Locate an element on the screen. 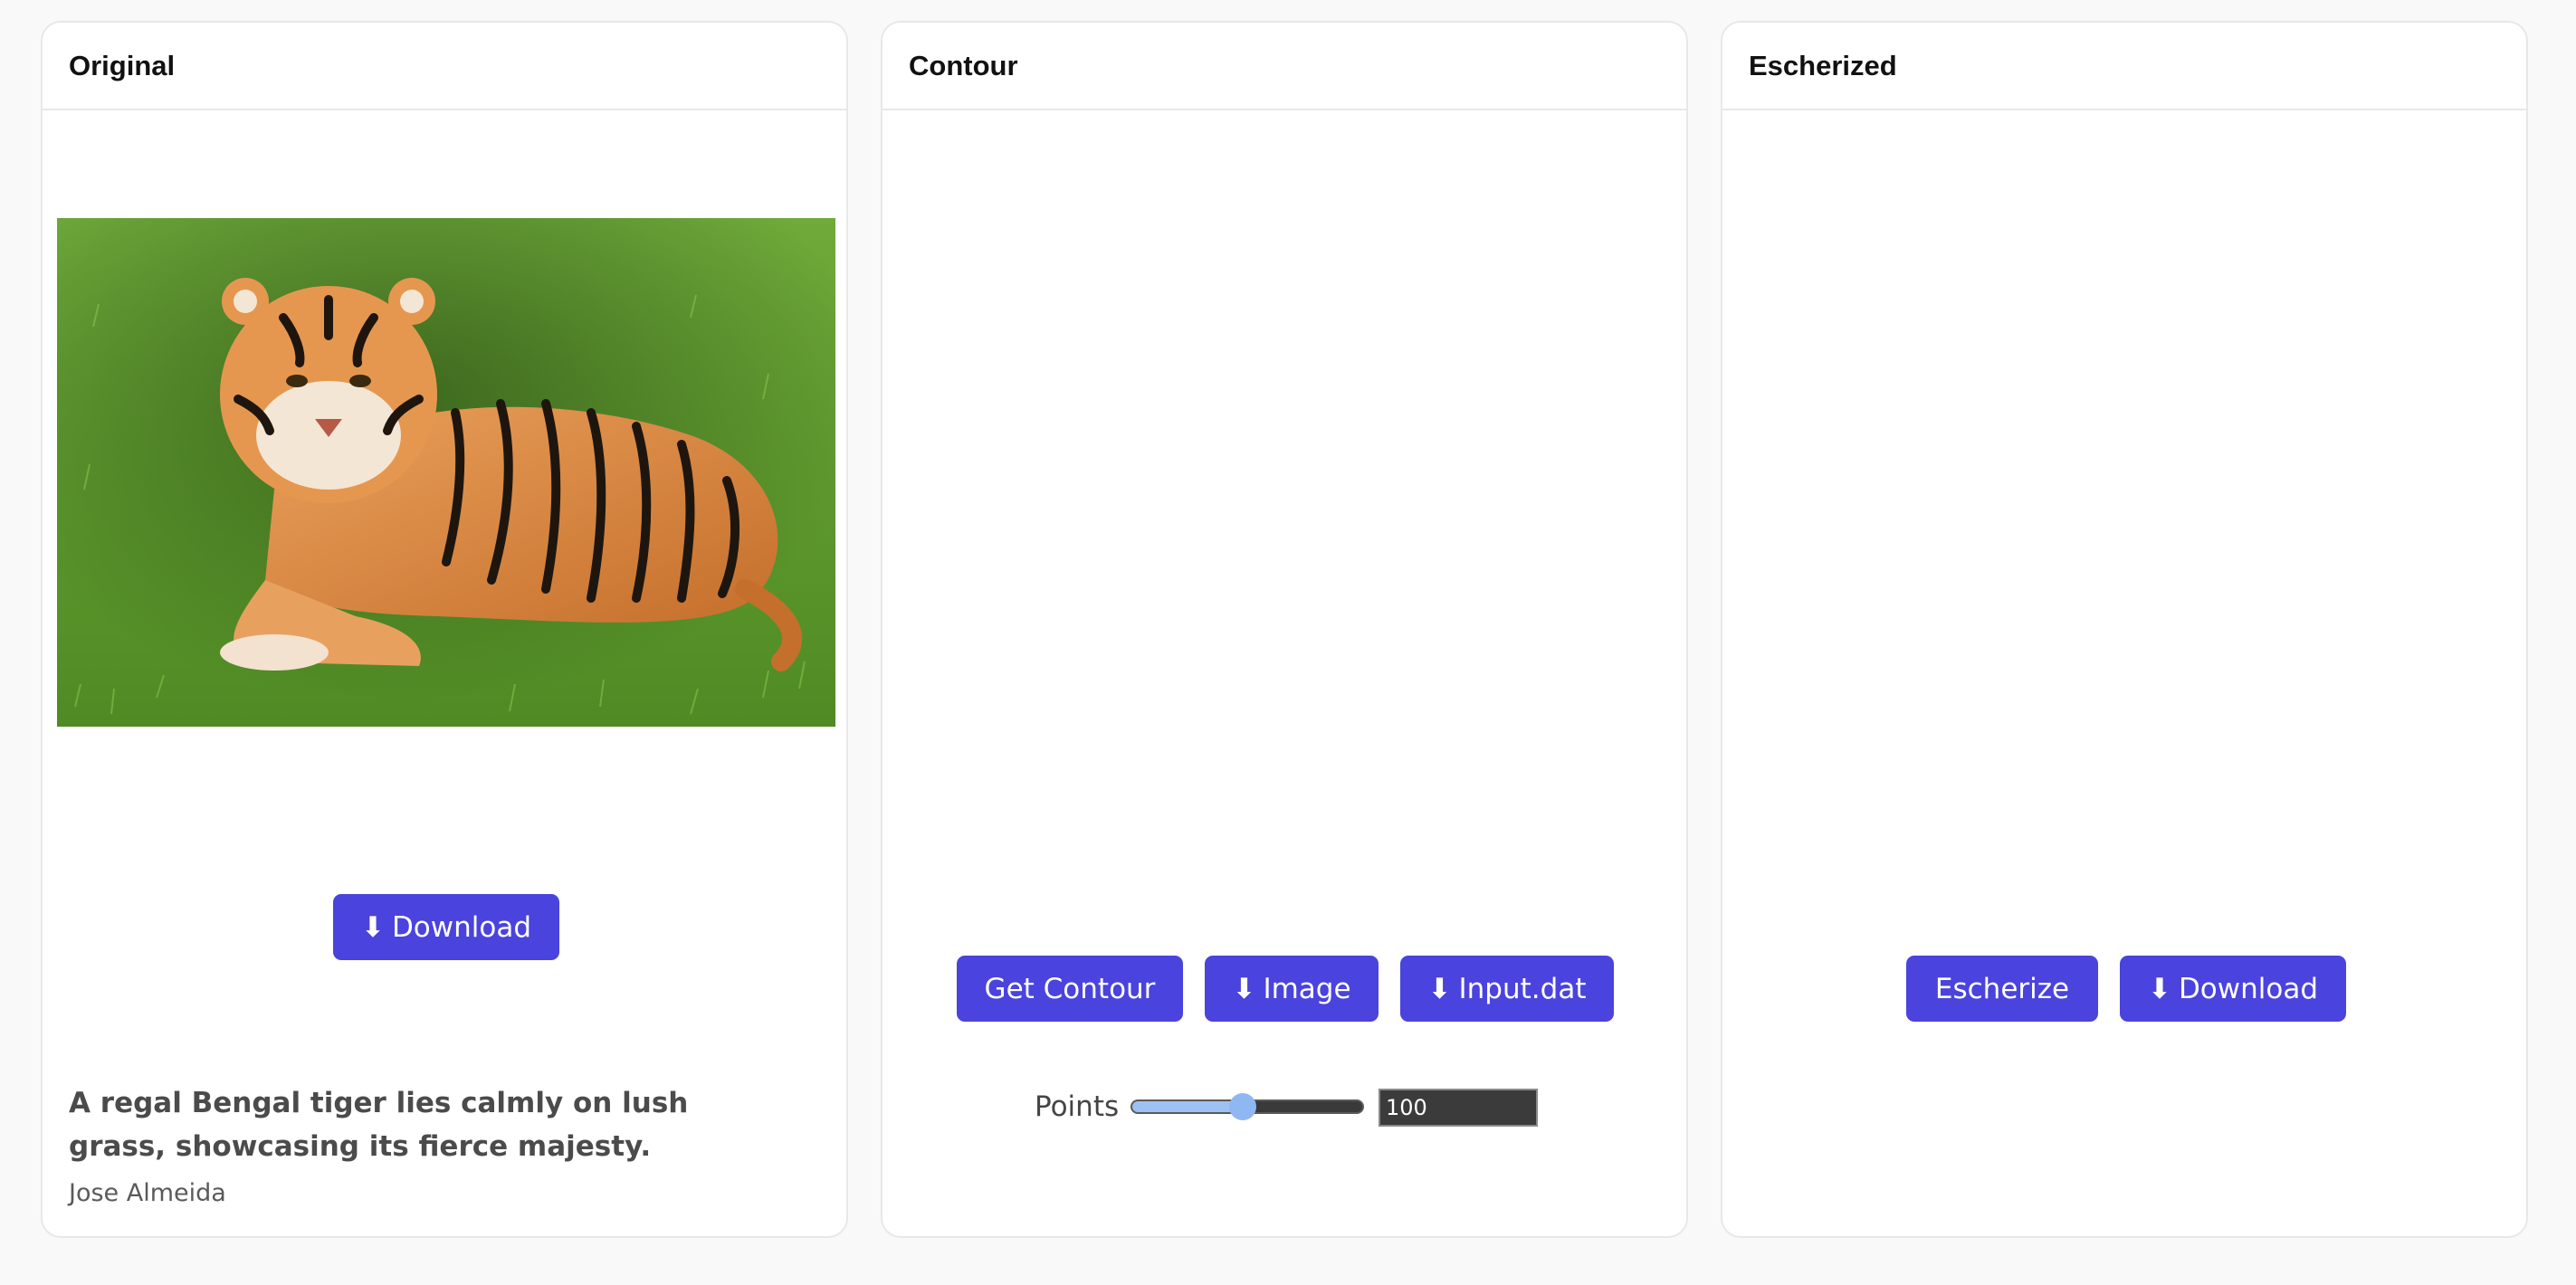 The width and height of the screenshot is (2576, 1285). get-contour-label: Get Contour is located at coordinates (1070, 989).